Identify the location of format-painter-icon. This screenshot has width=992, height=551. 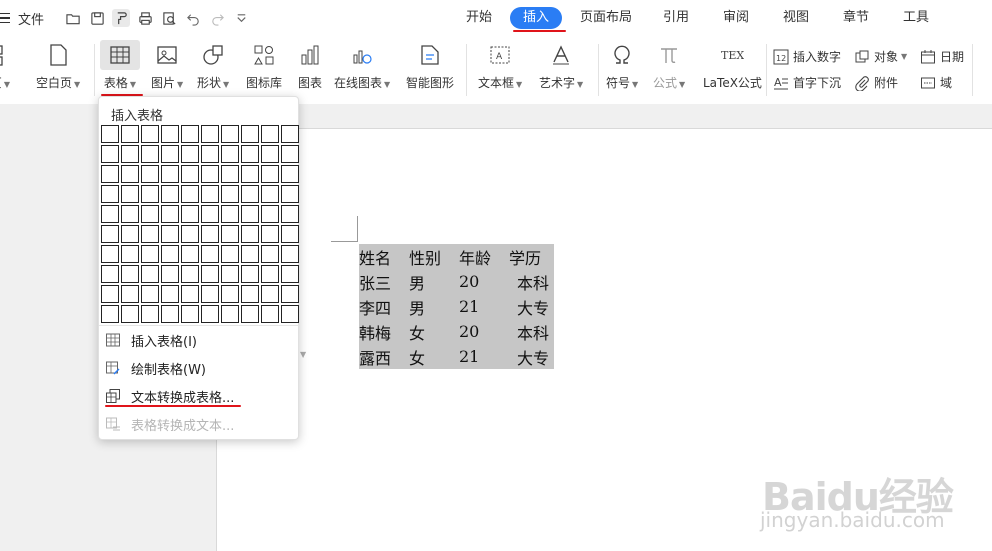
(121, 18).